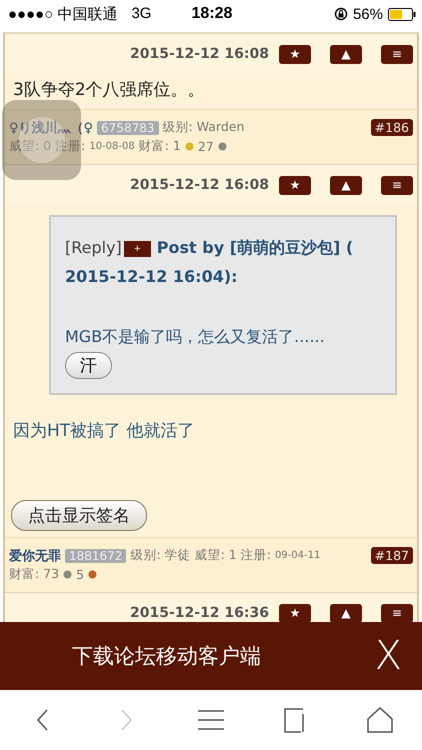 This screenshot has width=422, height=750. What do you see at coordinates (199, 613) in the screenshot?
I see `post-date: 2015-12-12 16:36` at bounding box center [199, 613].